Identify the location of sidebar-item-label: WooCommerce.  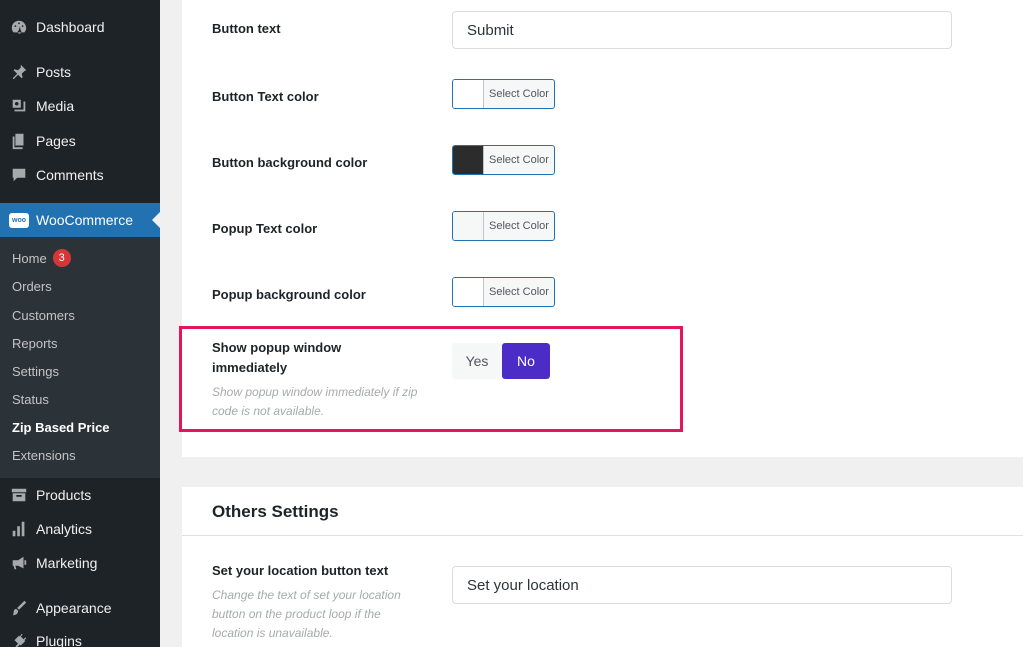
(84, 220).